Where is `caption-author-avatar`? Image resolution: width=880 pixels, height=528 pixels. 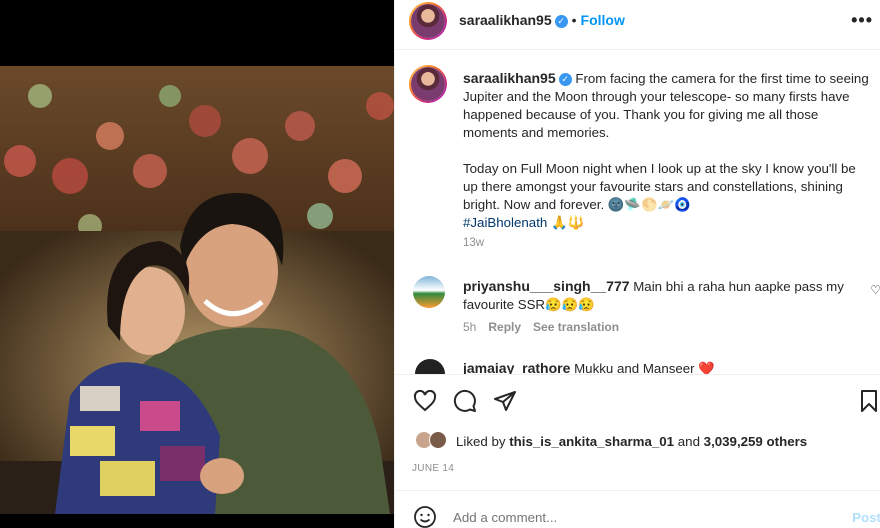 caption-author-avatar is located at coordinates (428, 84).